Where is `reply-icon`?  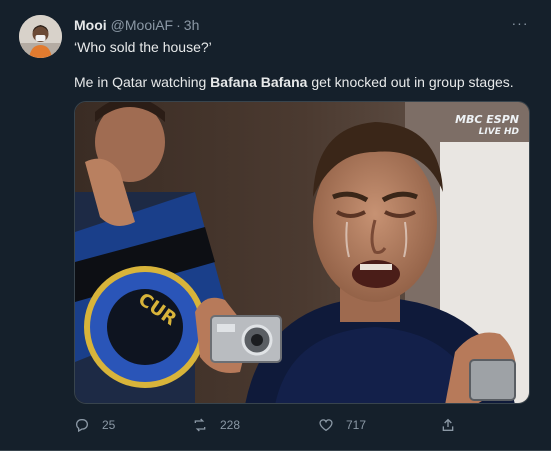 reply-icon is located at coordinates (82, 426).